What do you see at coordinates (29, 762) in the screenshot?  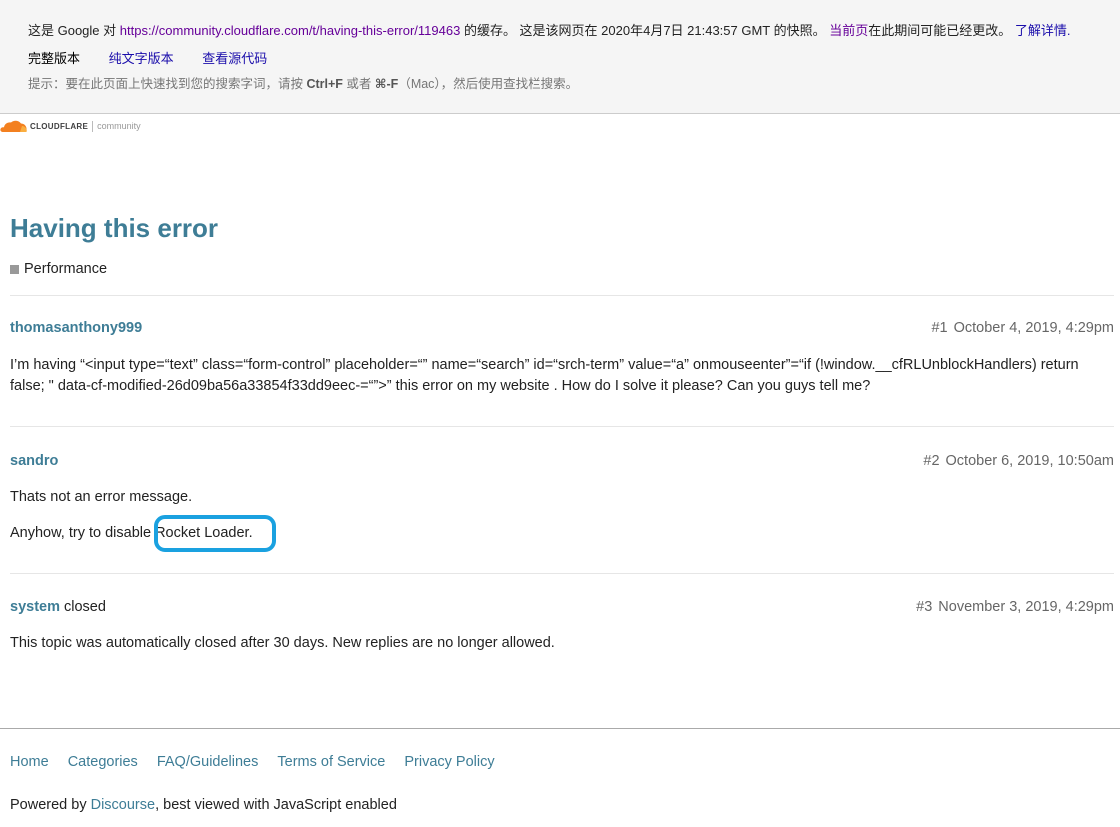 I see `footer-link-home: Home` at bounding box center [29, 762].